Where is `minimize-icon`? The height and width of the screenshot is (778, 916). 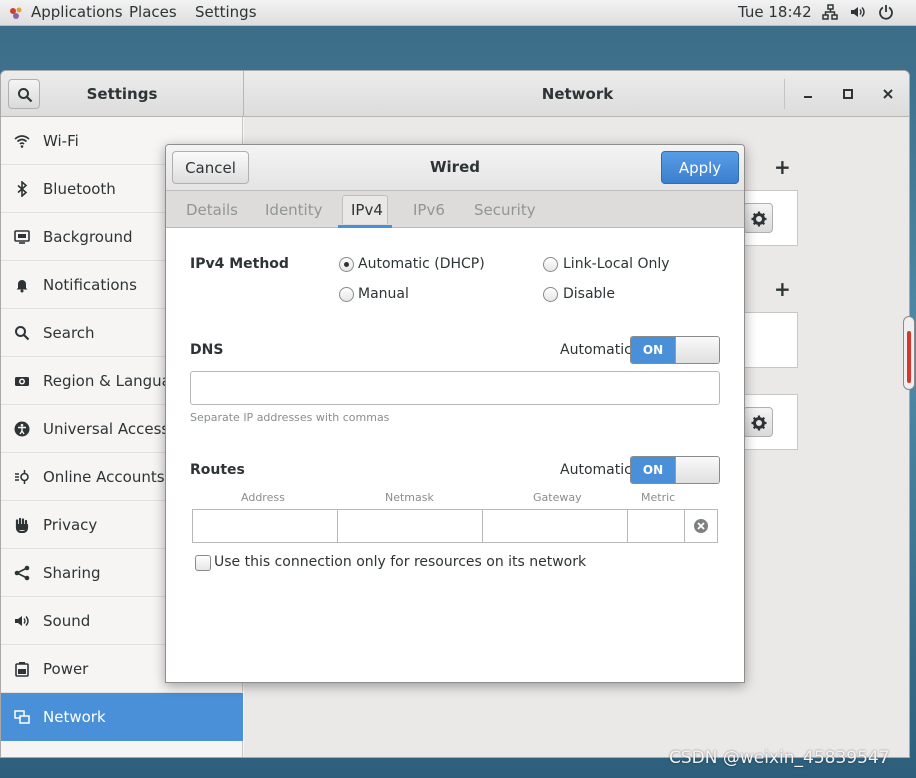 minimize-icon is located at coordinates (808, 94).